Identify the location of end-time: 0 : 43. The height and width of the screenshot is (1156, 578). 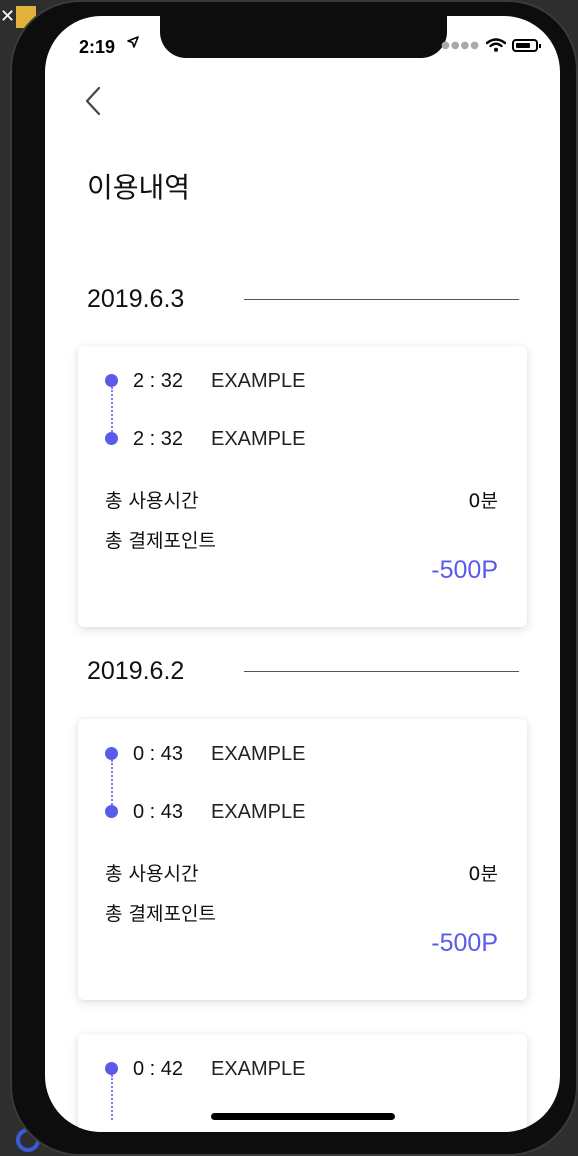
(158, 812).